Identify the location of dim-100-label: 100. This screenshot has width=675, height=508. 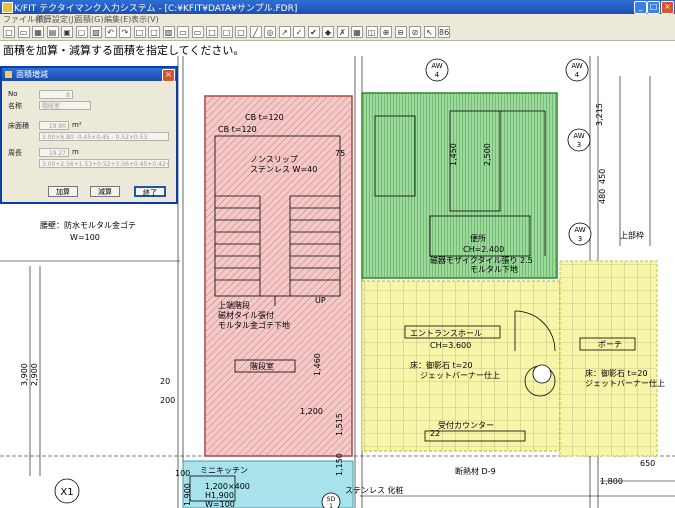
(182, 473).